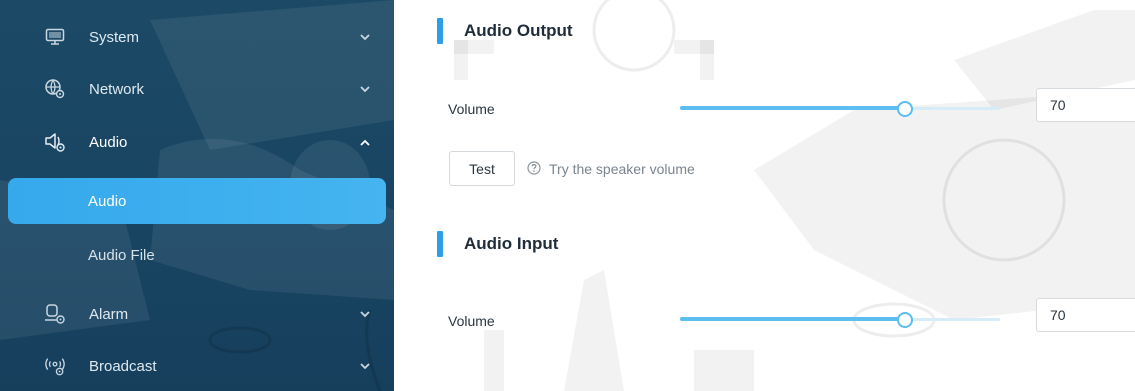 This screenshot has width=1135, height=391. What do you see at coordinates (471, 109) in the screenshot?
I see `output-volume-label: Volume` at bounding box center [471, 109].